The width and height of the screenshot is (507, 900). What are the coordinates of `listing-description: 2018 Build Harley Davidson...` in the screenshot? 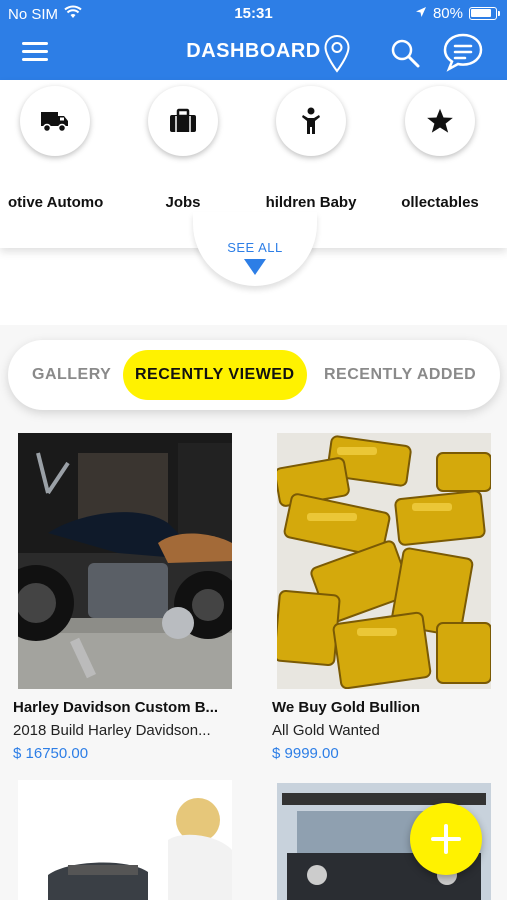 It's located at (112, 730).